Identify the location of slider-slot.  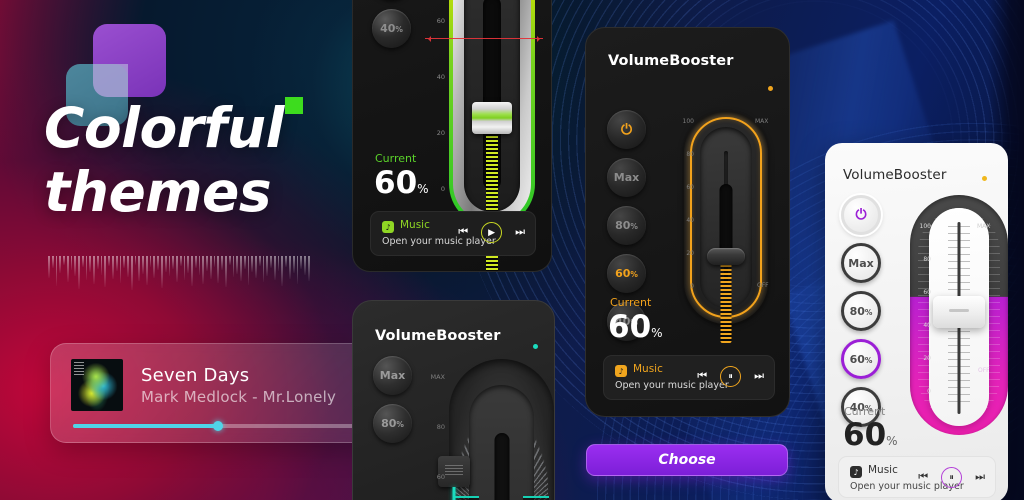
(501, 466).